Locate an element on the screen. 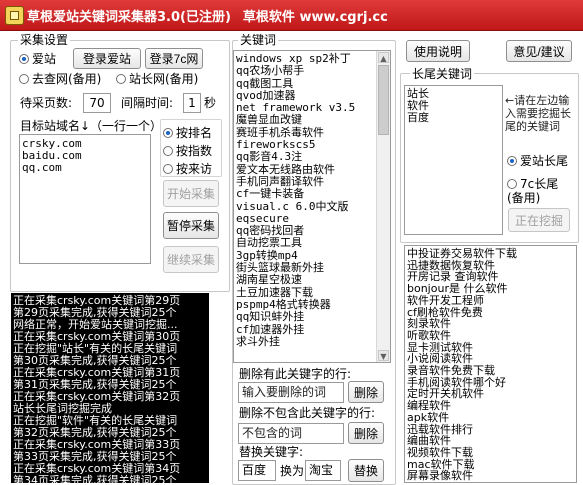  resume-collect-button: 继续采集 is located at coordinates (191, 259).